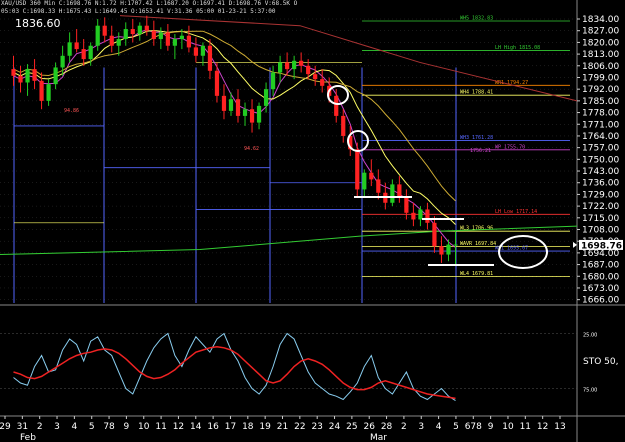 Image resolution: width=625 pixels, height=442 pixels. I want to click on level-label: WH3 1761.28, so click(476, 138).